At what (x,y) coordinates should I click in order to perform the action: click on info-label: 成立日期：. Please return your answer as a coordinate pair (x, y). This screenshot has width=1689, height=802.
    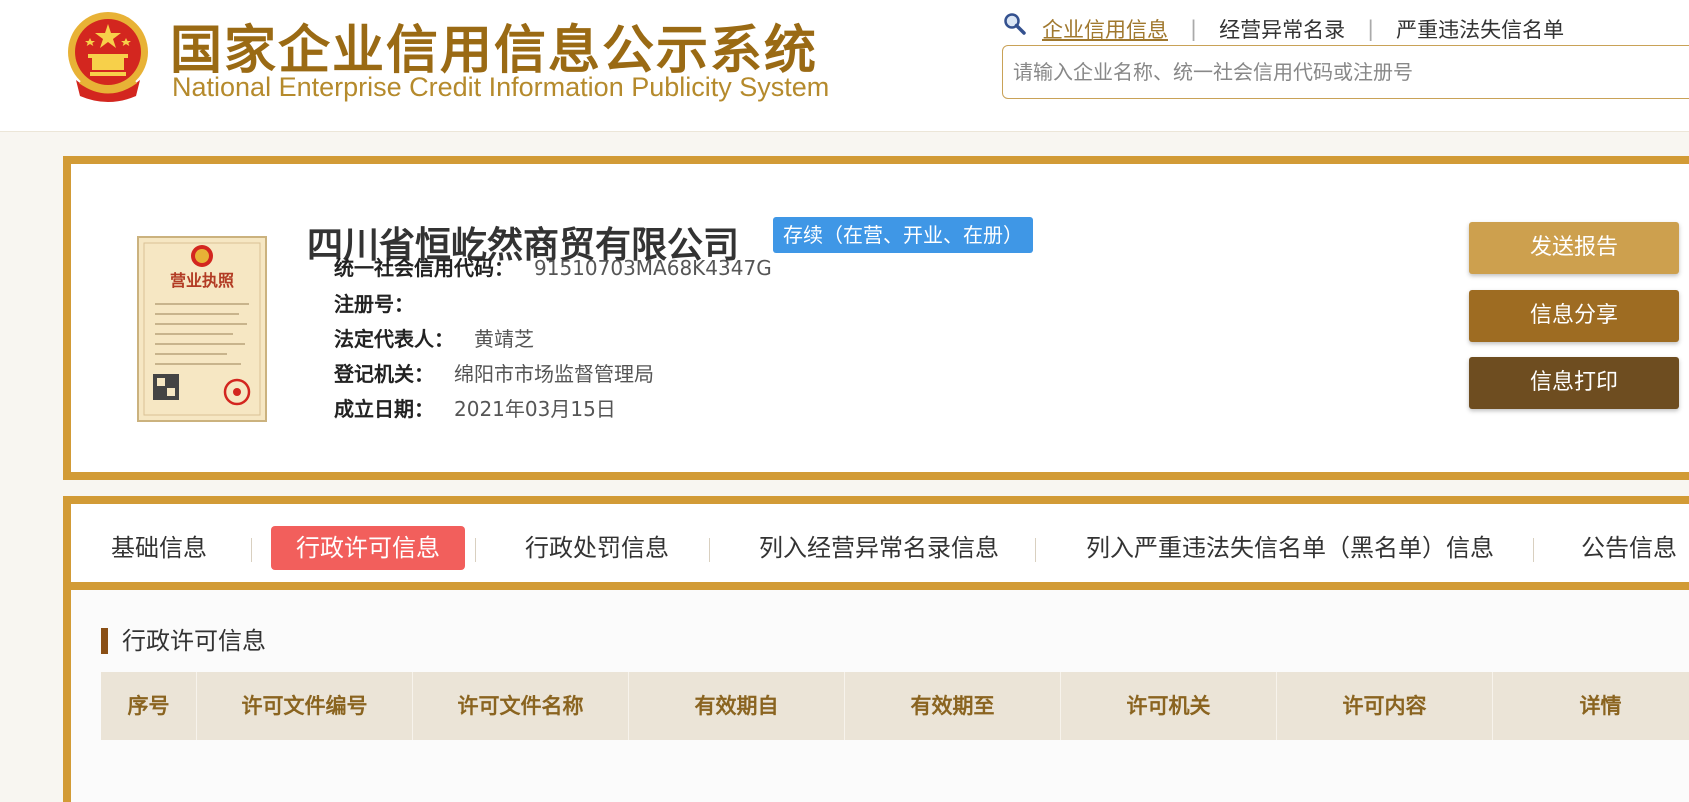
    Looking at the image, I should click on (384, 409).